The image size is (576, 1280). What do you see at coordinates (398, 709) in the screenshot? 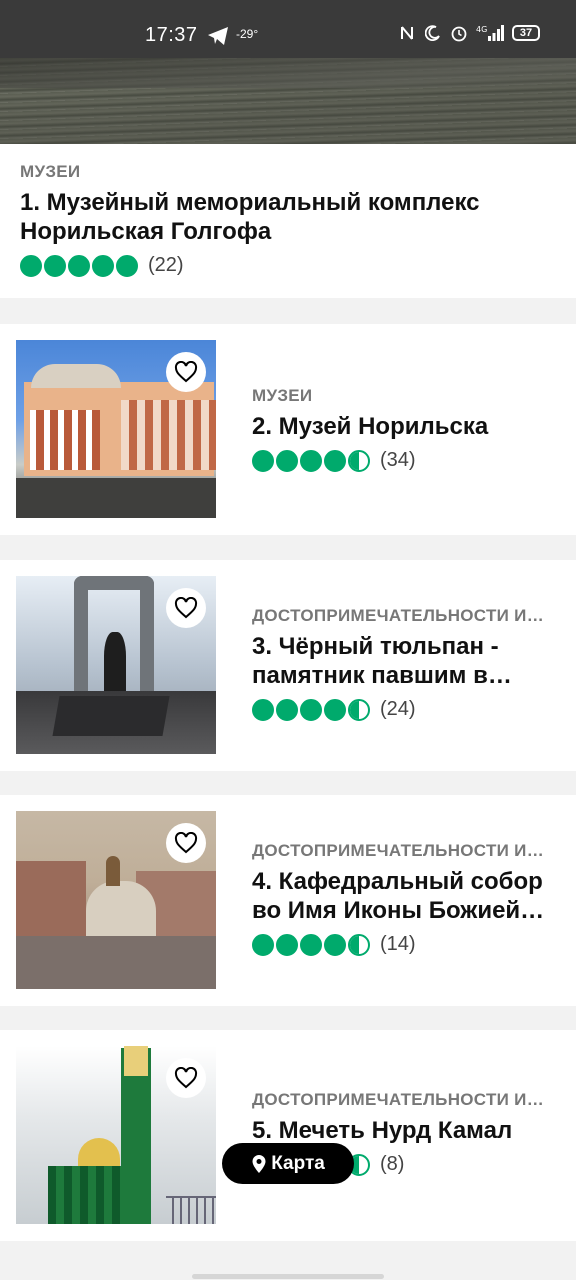
I see `review-count: (24)` at bounding box center [398, 709].